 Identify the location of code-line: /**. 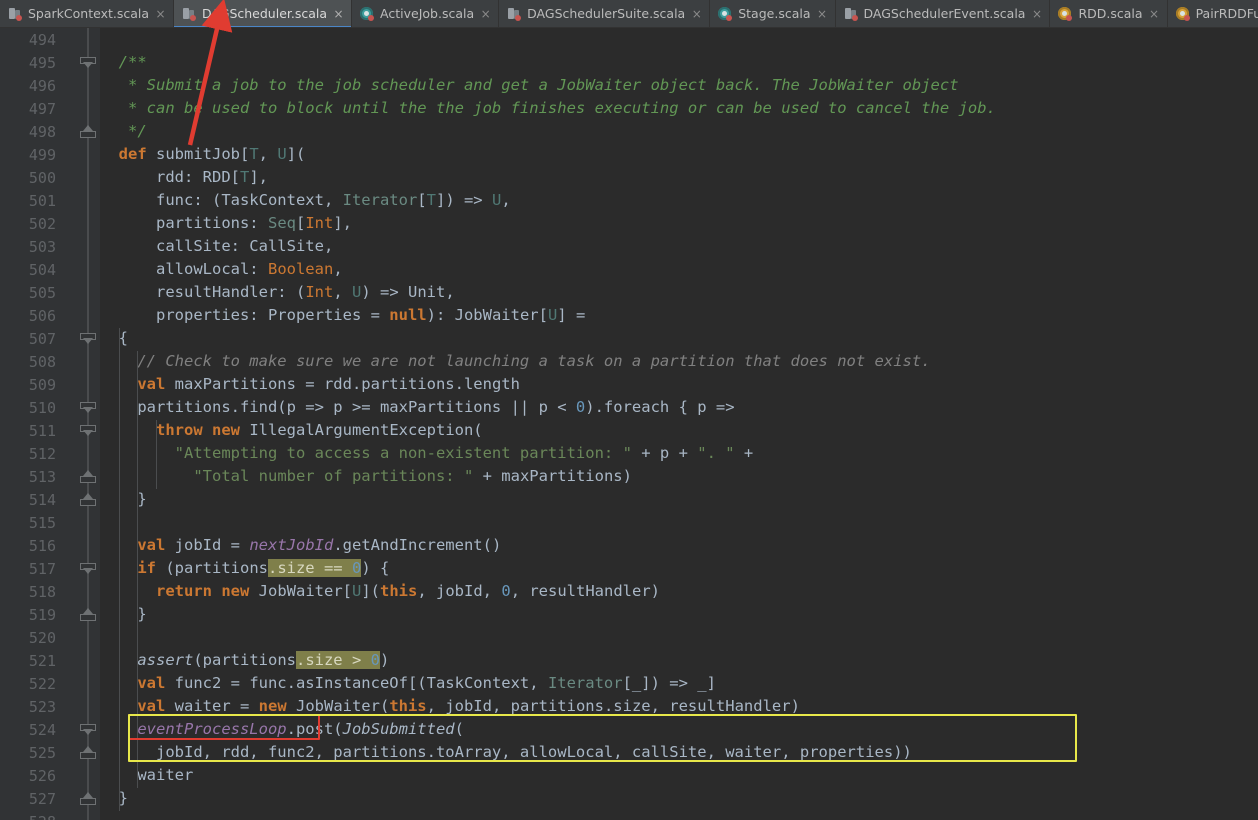
(679, 62).